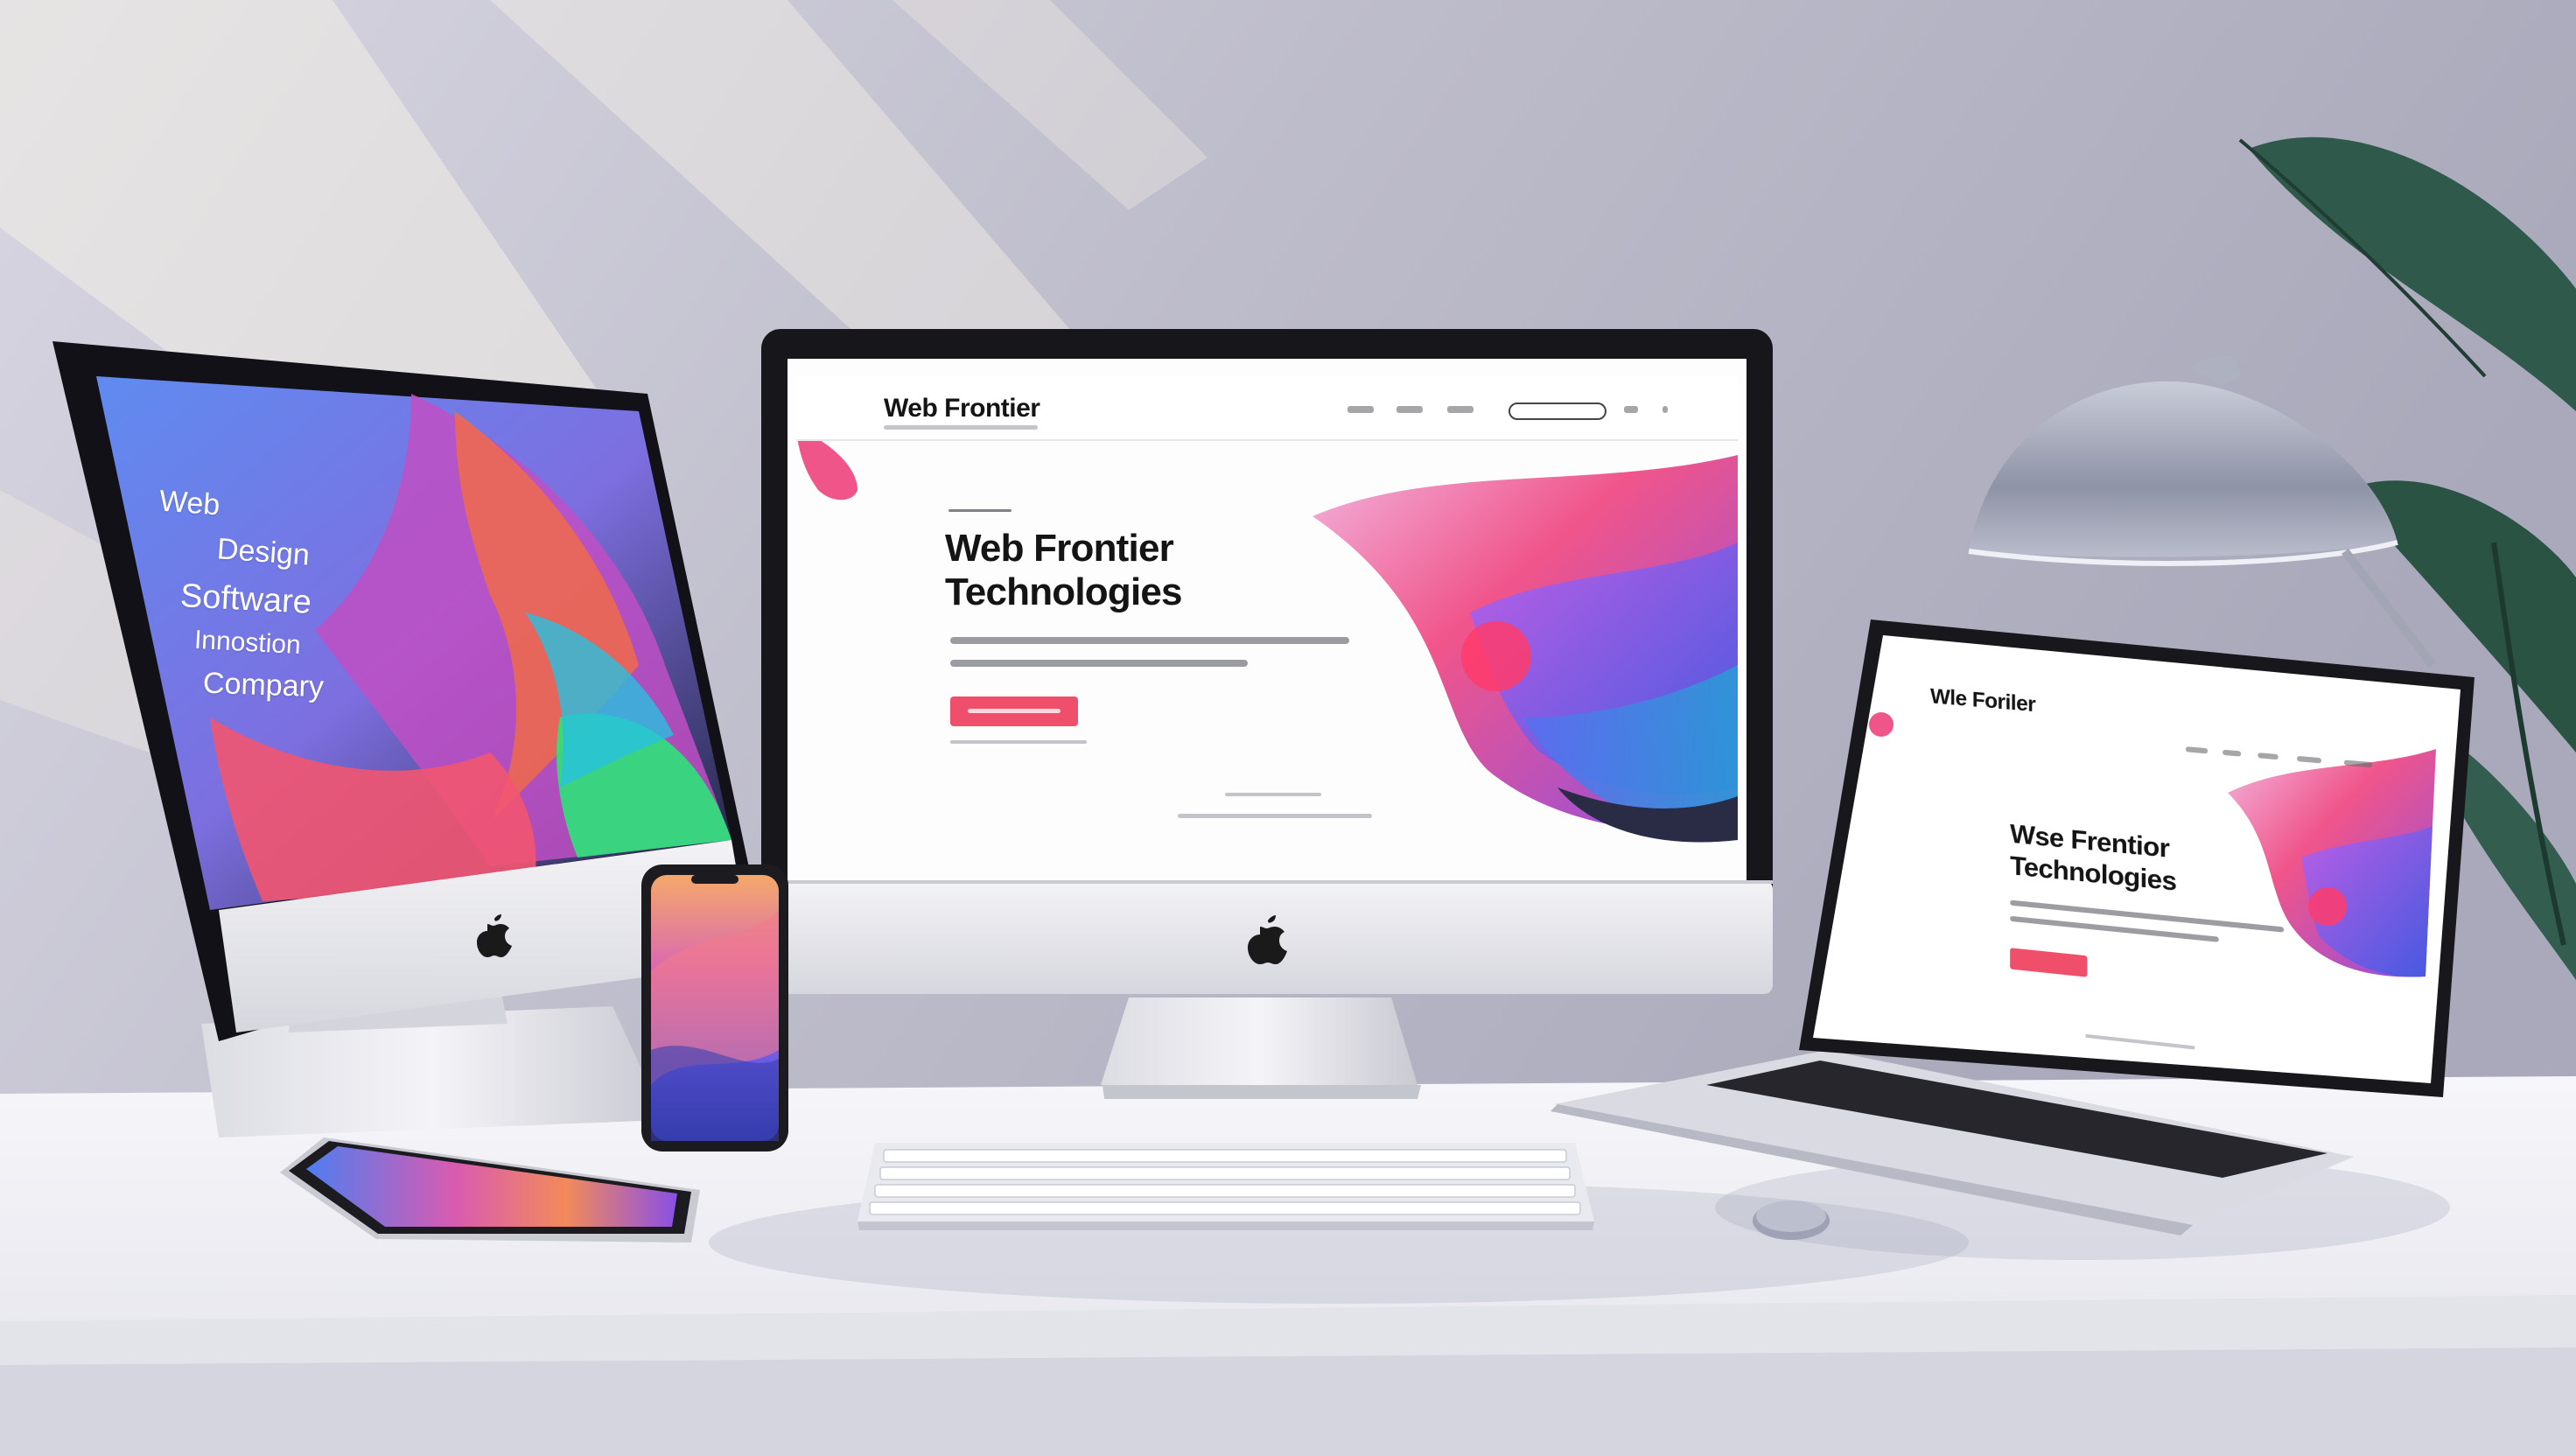 Image resolution: width=2576 pixels, height=1456 pixels. What do you see at coordinates (1064, 591) in the screenshot?
I see `hero-headline-line-2: Technologies` at bounding box center [1064, 591].